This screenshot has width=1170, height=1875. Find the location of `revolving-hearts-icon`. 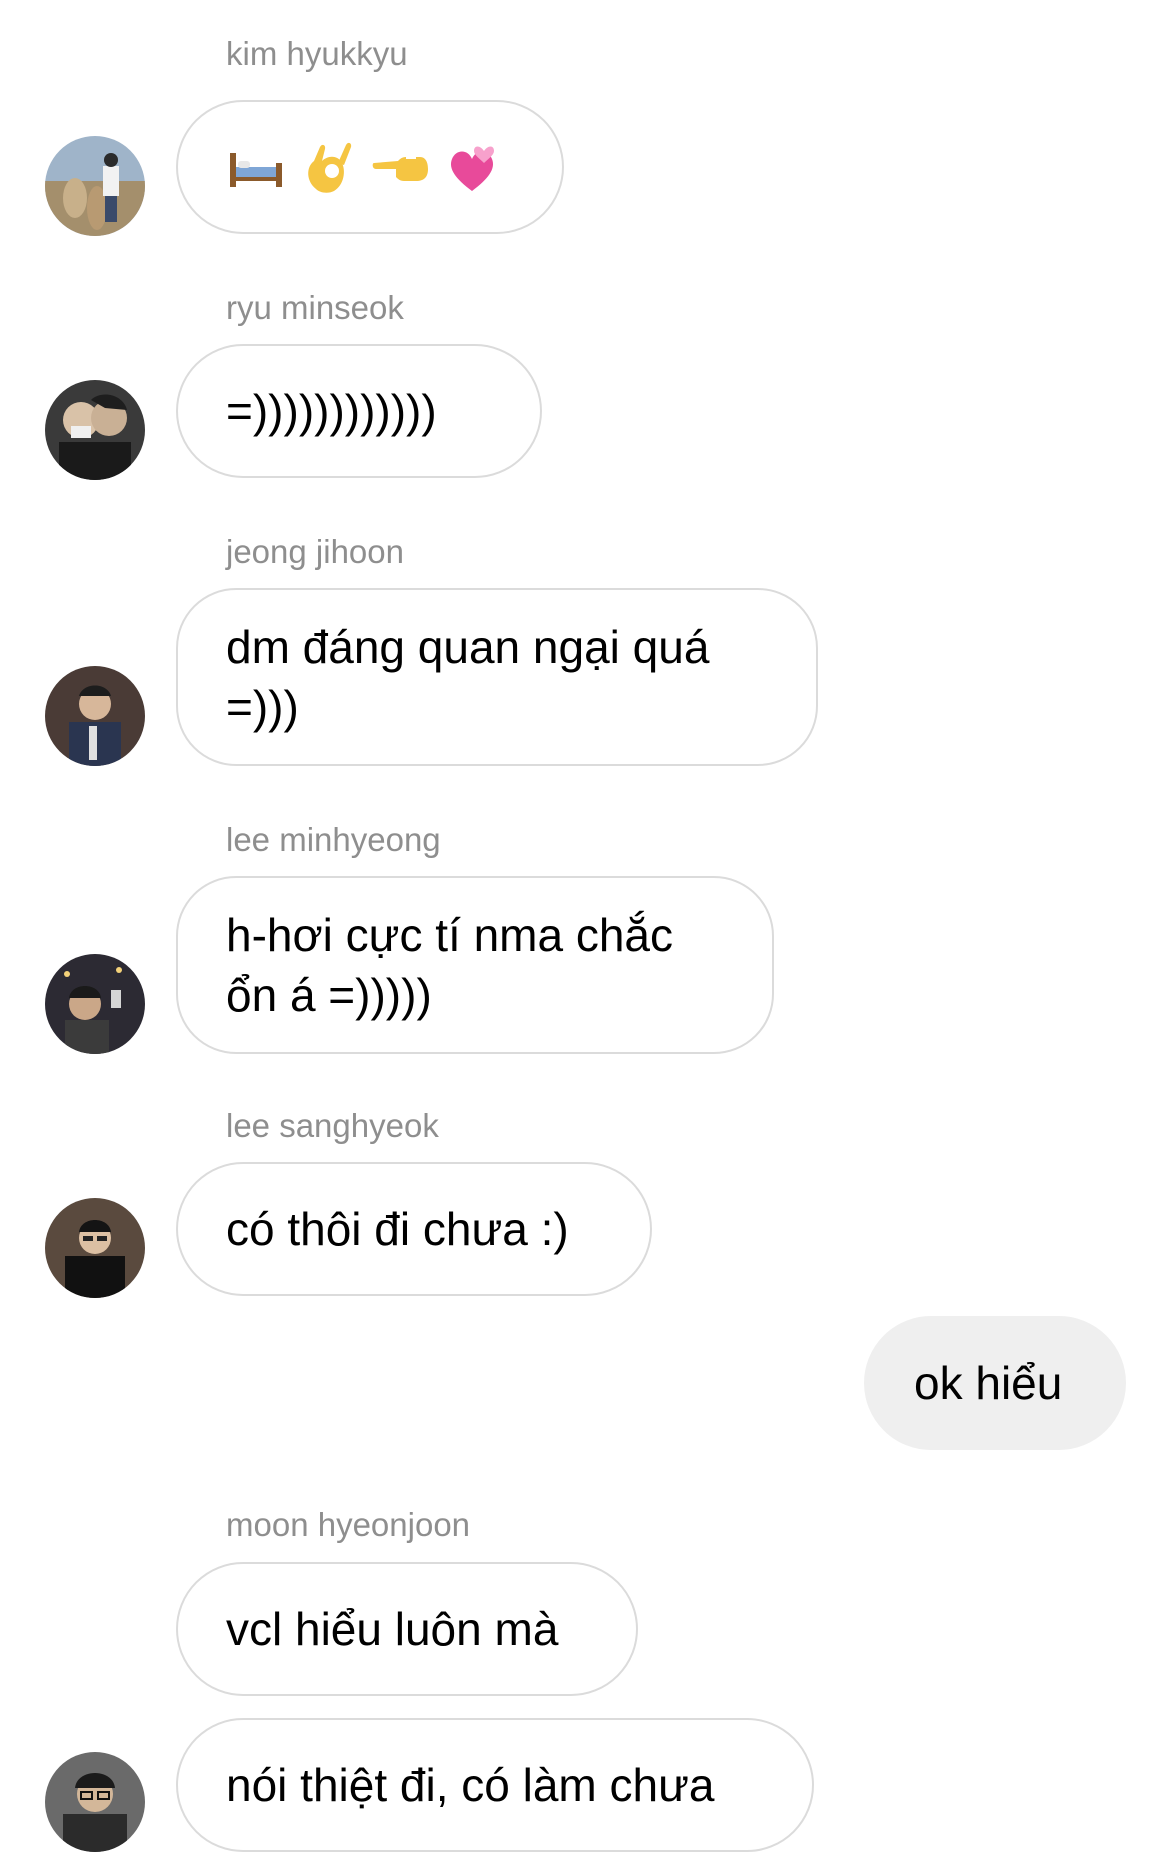

revolving-hearts-icon is located at coordinates (472, 168).